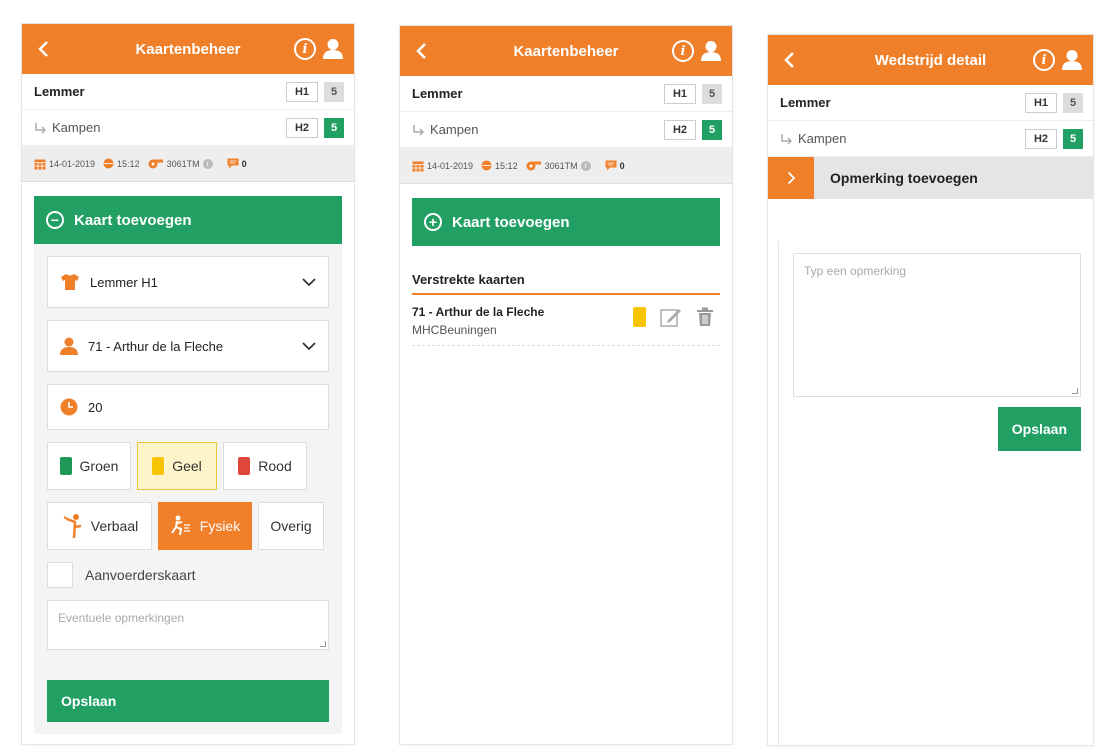 The image size is (1098, 754). What do you see at coordinates (904, 178) in the screenshot?
I see `section-label: Opmerking toevoegen` at bounding box center [904, 178].